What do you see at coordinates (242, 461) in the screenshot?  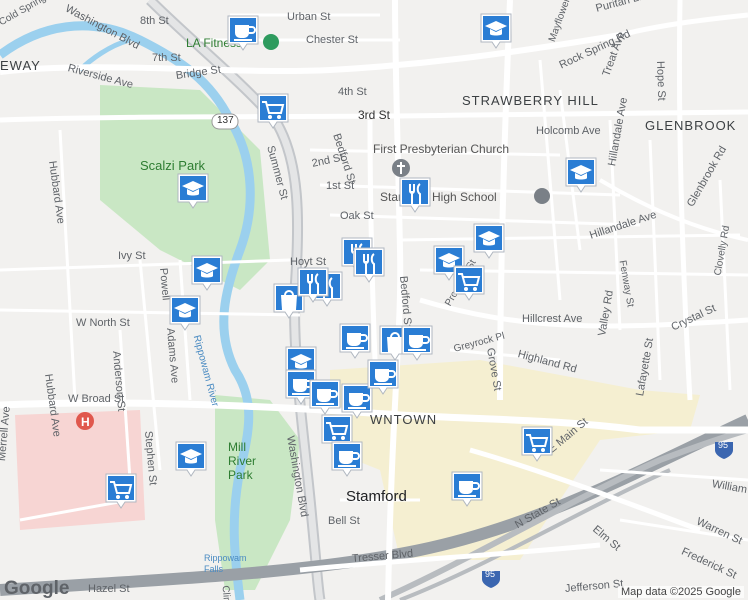 I see `park-label: Mill River Park` at bounding box center [242, 461].